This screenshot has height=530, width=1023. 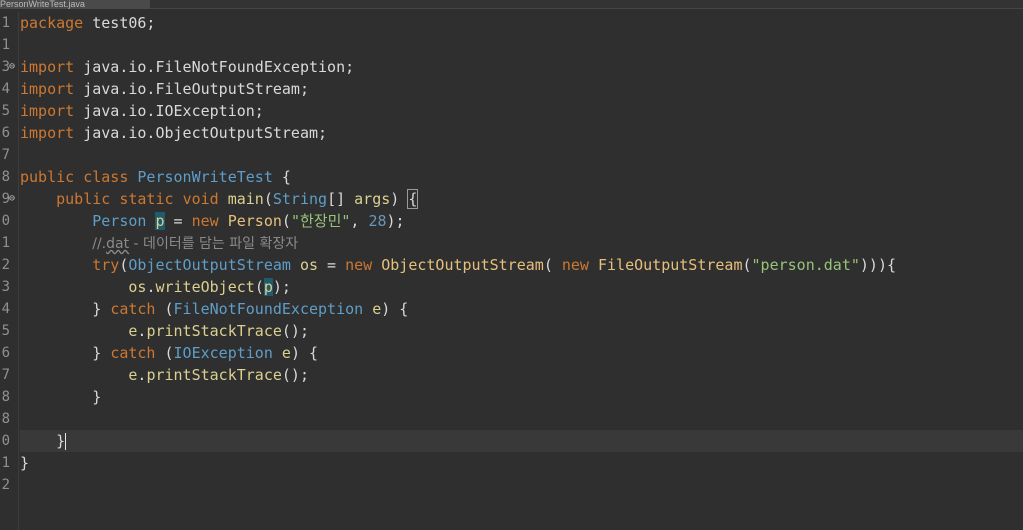 I want to click on code-line: 7 e.printStackTrace();, so click(x=512, y=375).